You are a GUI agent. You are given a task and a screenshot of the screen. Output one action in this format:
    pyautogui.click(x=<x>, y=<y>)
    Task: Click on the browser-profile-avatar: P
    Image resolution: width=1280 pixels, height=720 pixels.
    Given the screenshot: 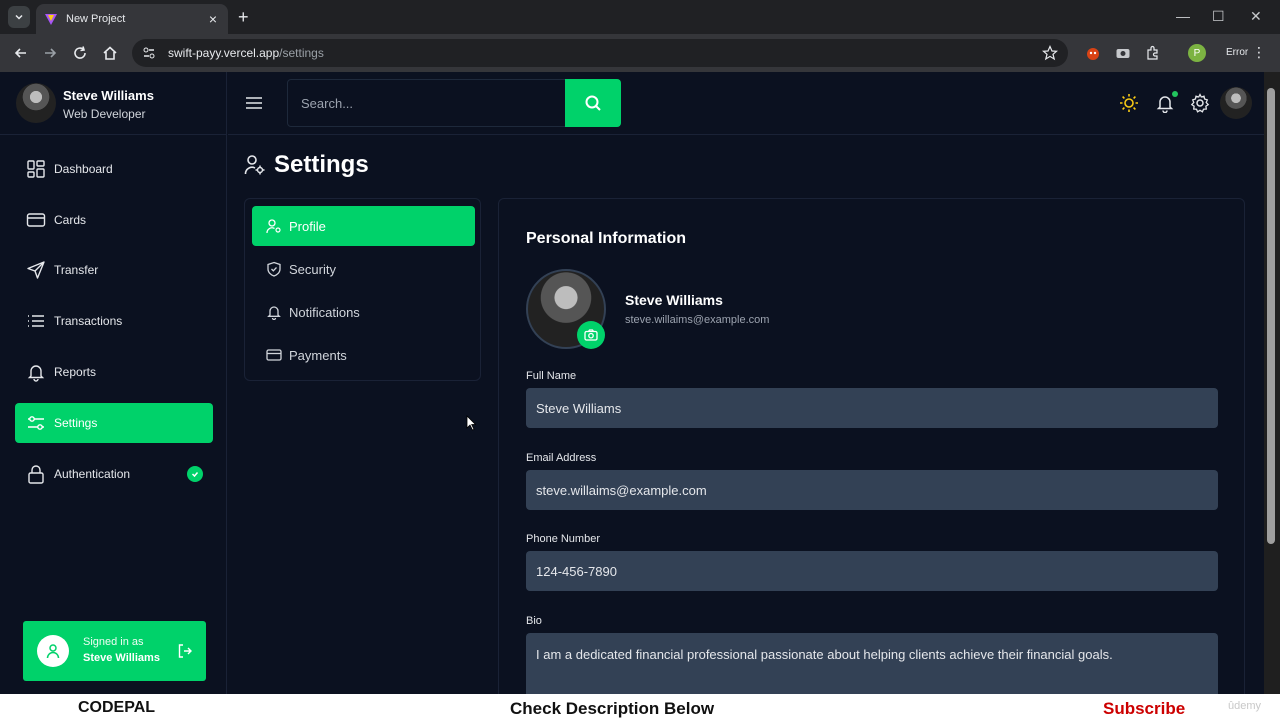 What is the action you would take?
    pyautogui.click(x=1197, y=53)
    